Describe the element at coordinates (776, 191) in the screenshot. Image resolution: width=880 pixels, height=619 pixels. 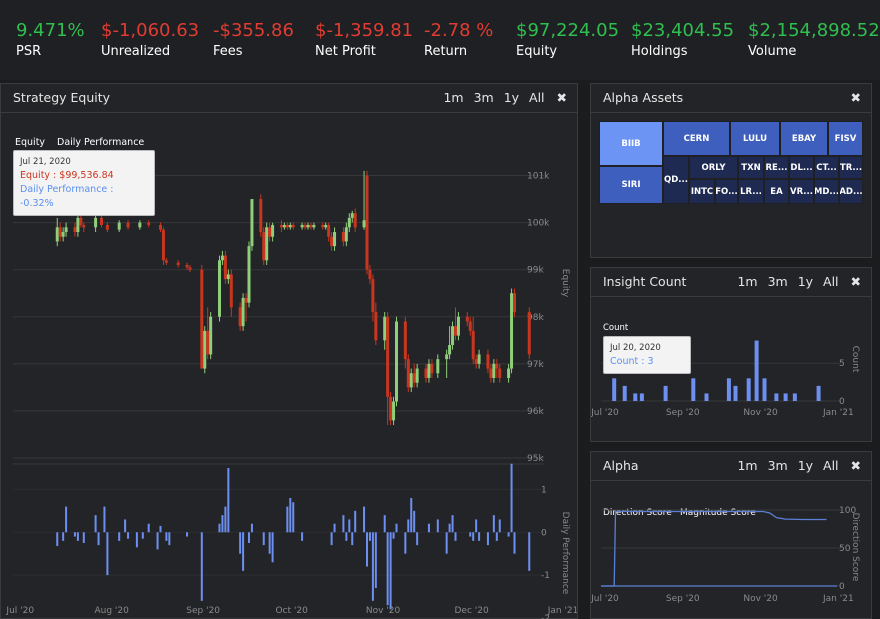
I see `asset-tile: EA` at that location.